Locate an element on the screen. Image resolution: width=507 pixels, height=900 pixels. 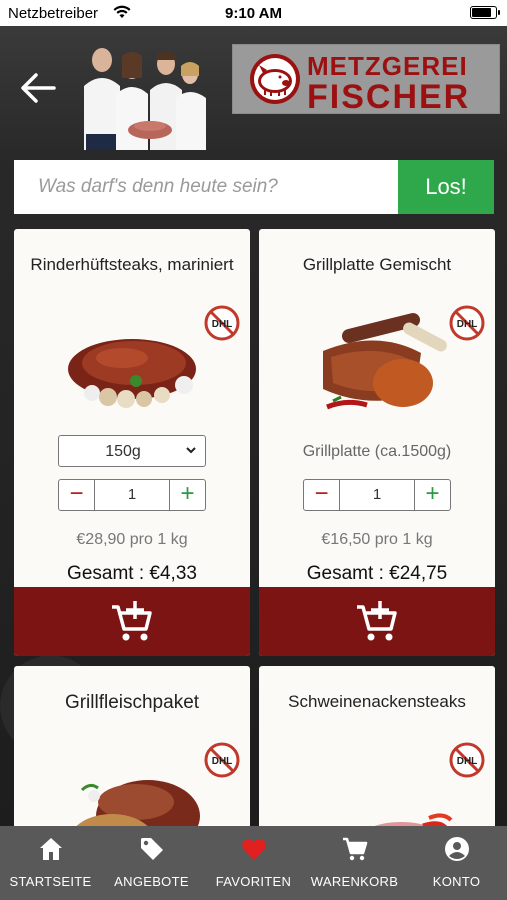
search-button: Los! is located at coordinates (446, 187).